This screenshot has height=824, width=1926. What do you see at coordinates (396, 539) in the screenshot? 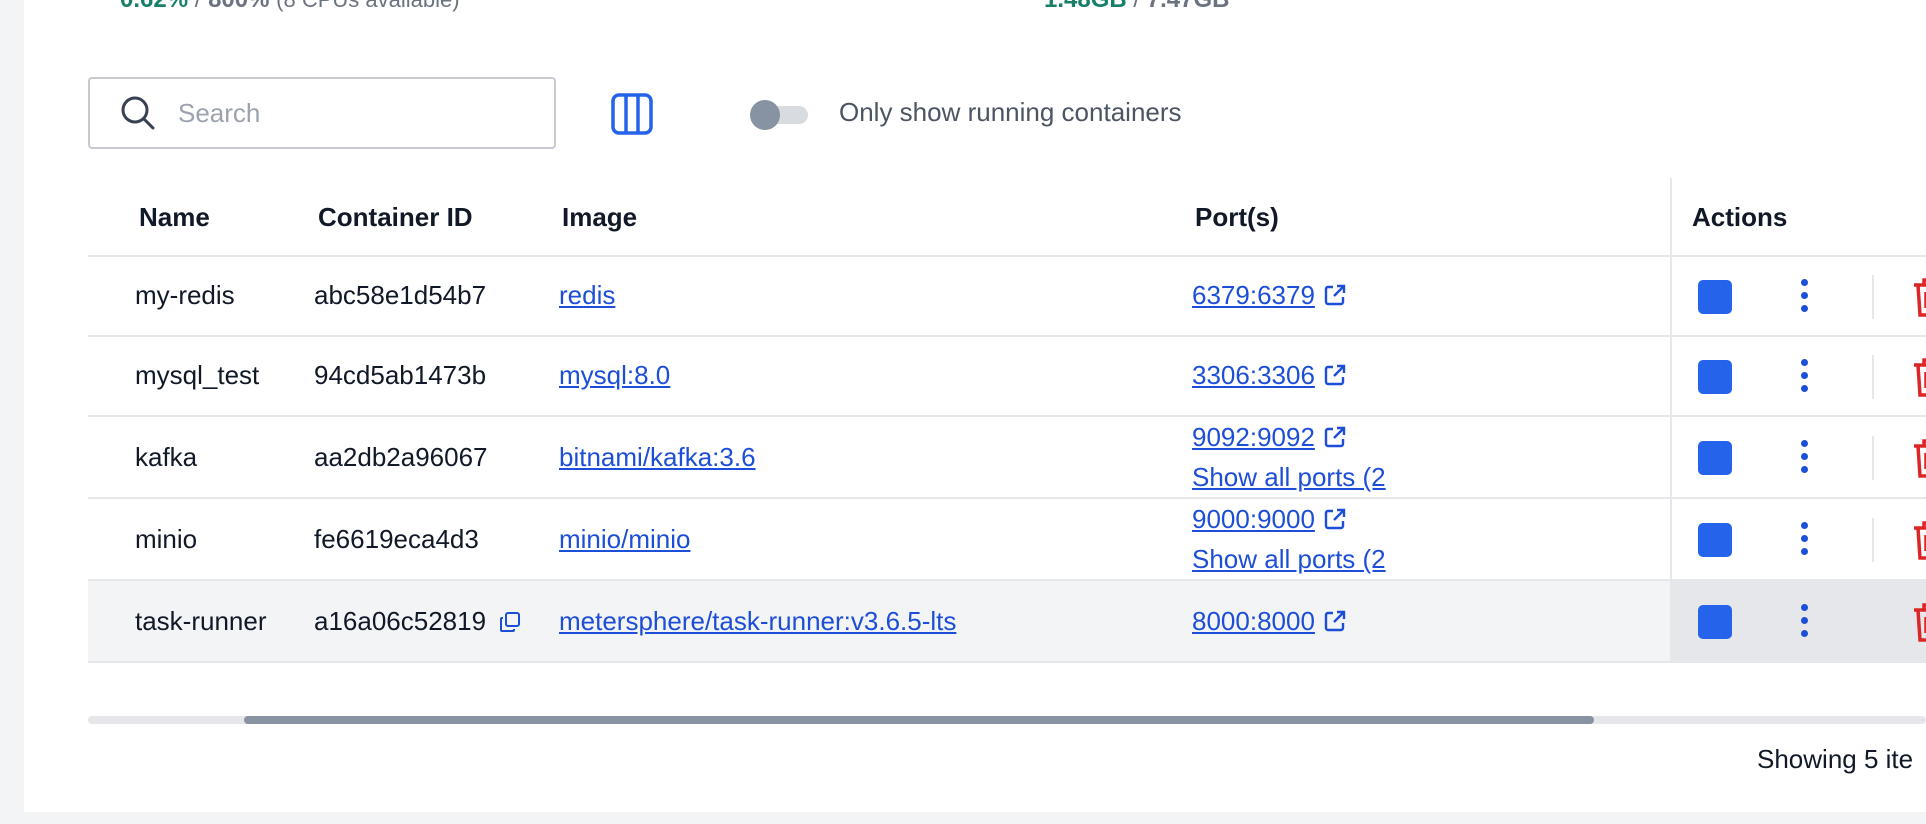
I see `container-id: fe6619eca4d3` at bounding box center [396, 539].